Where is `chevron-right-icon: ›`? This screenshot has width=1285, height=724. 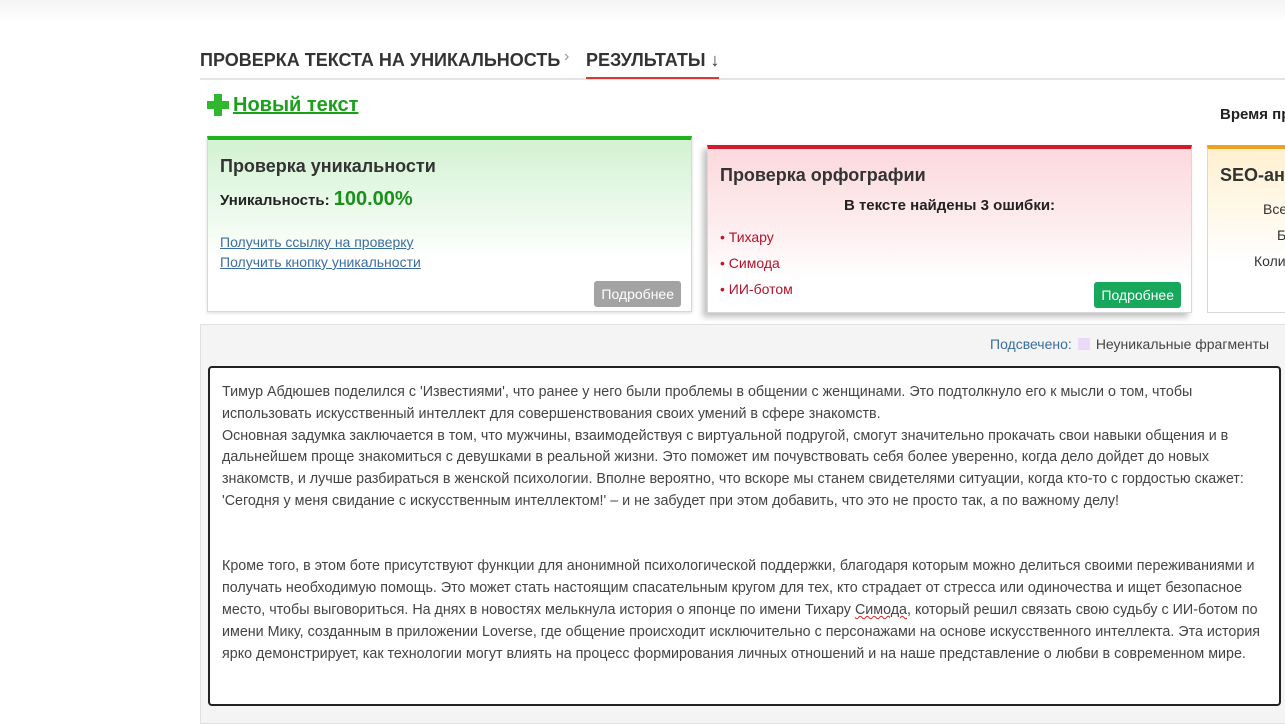 chevron-right-icon: › is located at coordinates (567, 56).